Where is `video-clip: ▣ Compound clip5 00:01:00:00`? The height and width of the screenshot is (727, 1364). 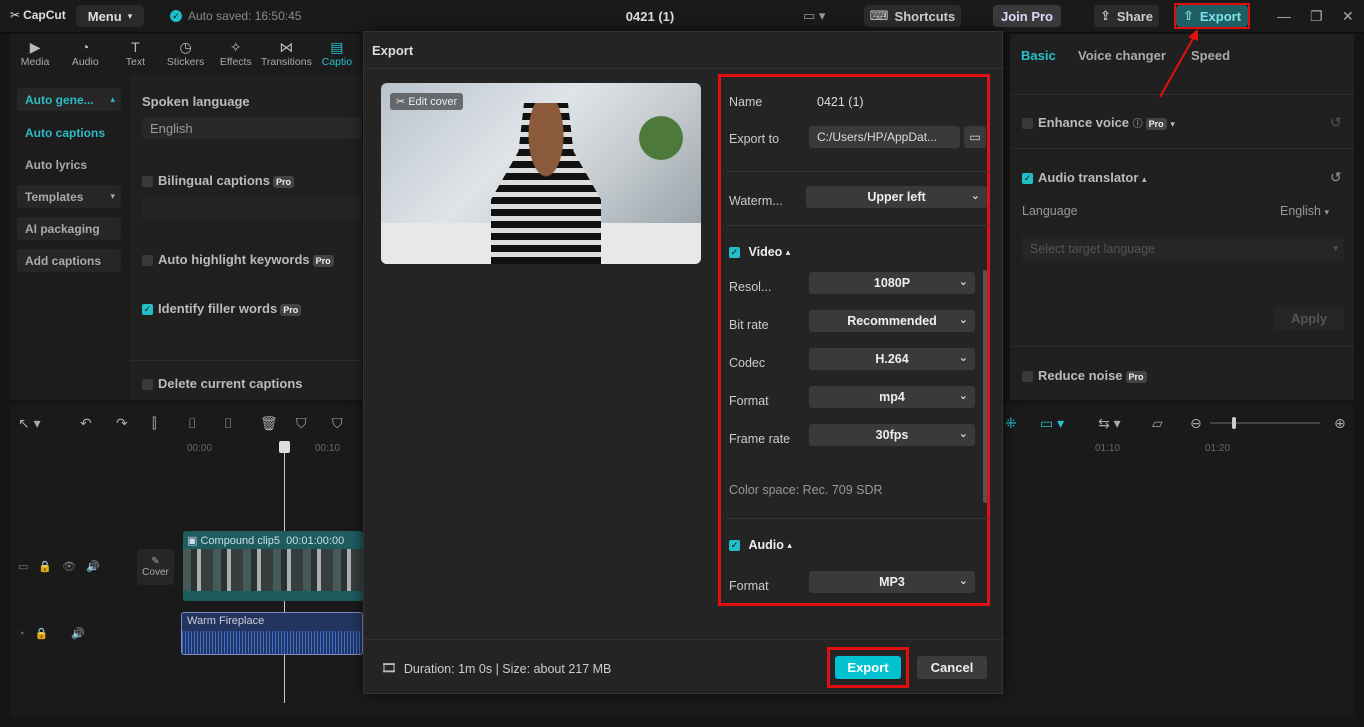
video-clip: ▣ Compound clip5 00:01:00:00 is located at coordinates (273, 566).